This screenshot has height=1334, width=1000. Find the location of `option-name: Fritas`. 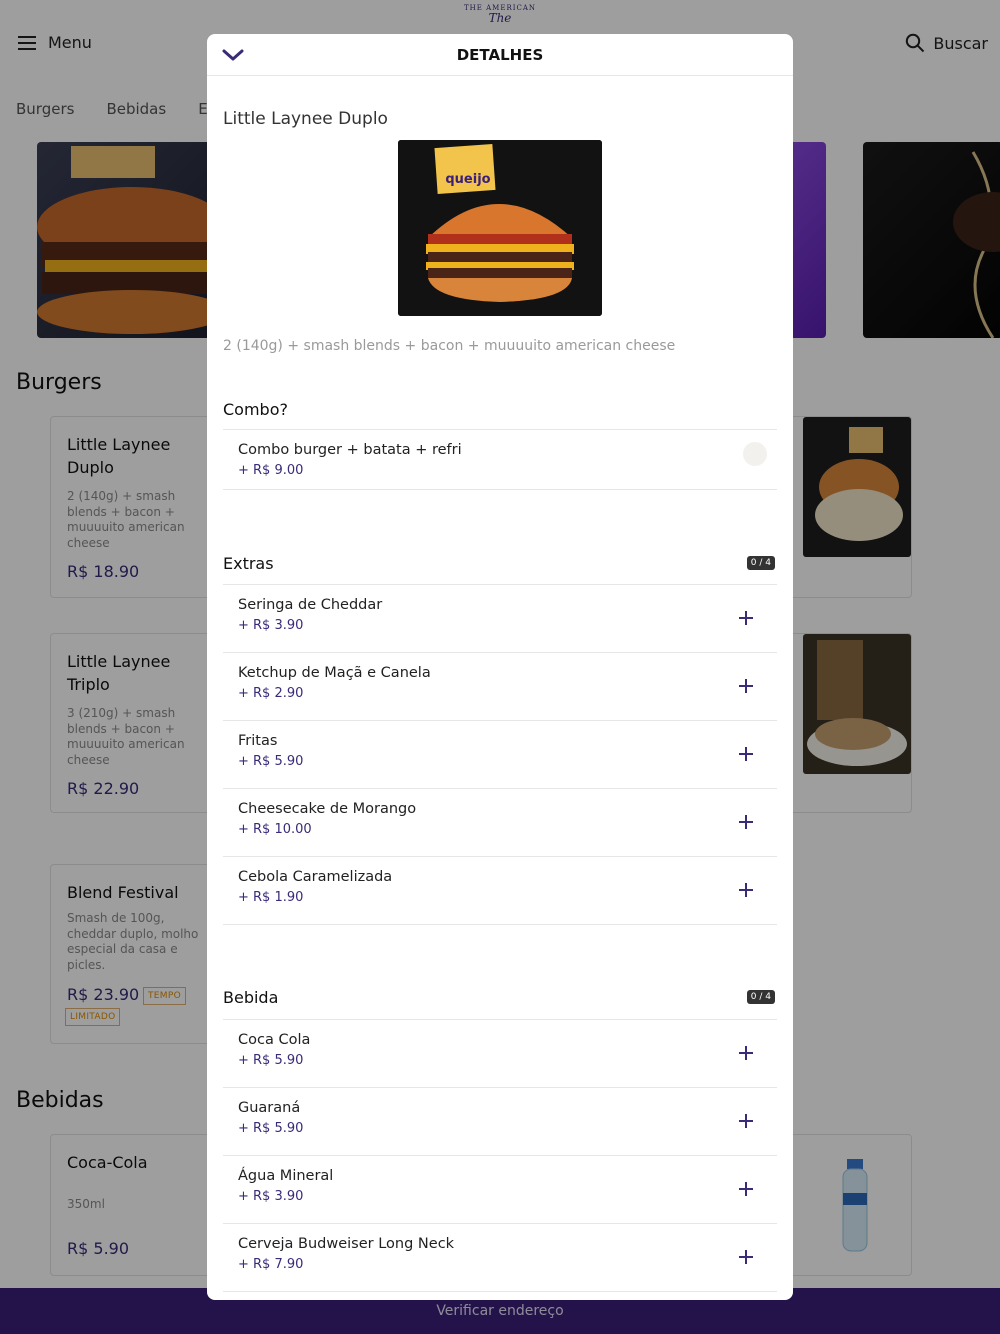

option-name: Fritas is located at coordinates (258, 741).